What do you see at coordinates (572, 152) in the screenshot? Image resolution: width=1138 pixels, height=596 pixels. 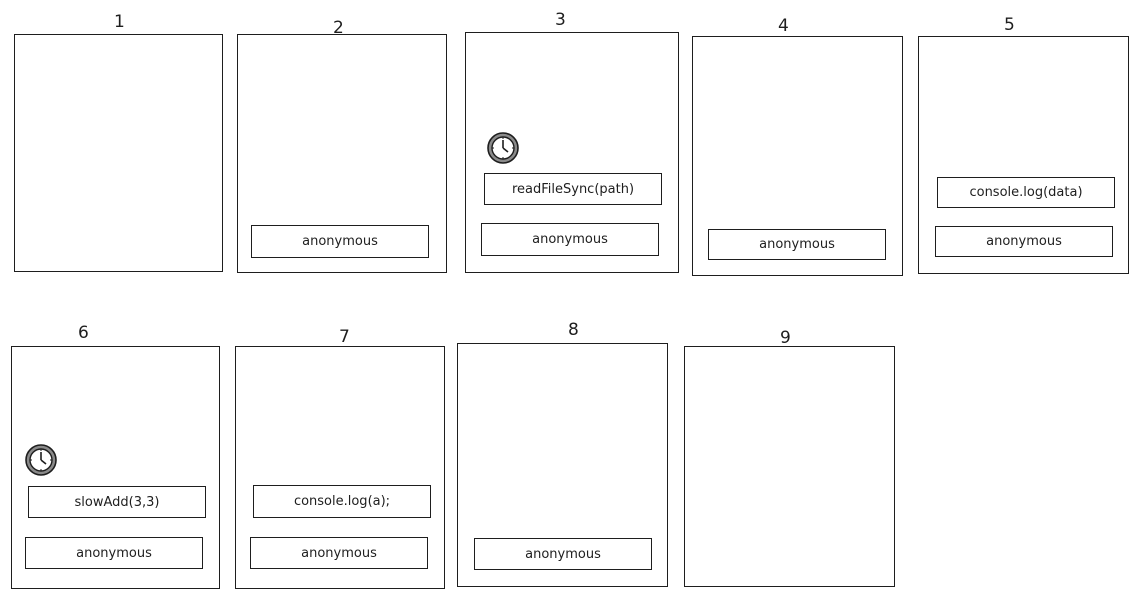 I see `call-stack-frame-3: readFileSync(path) anonymous` at bounding box center [572, 152].